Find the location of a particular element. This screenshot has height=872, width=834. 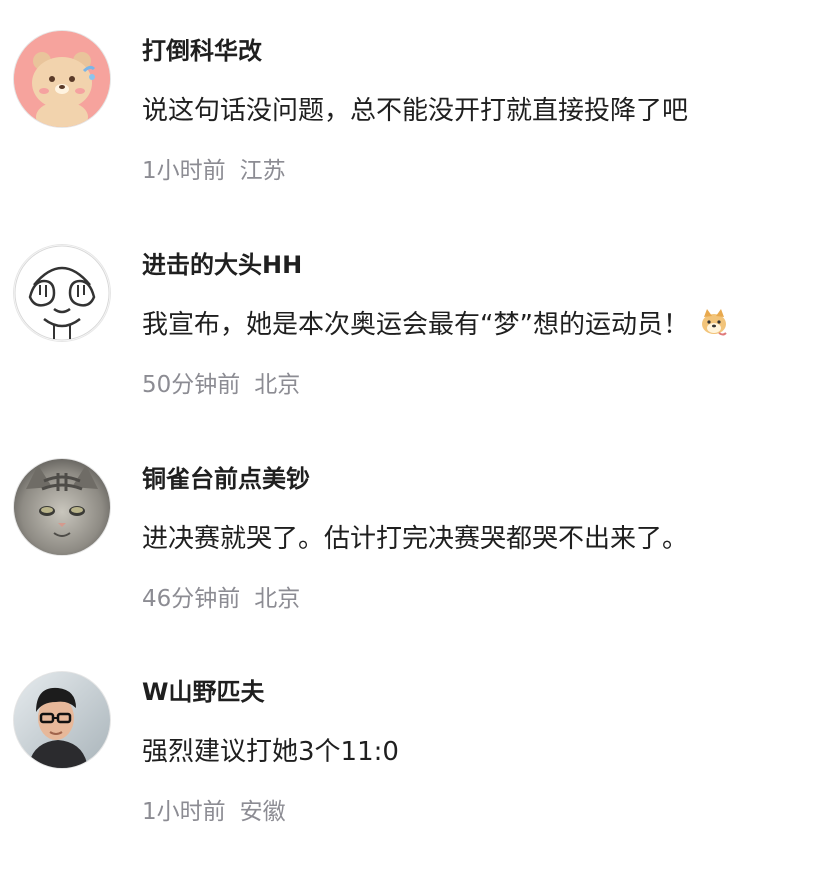

comment-location: 安徽 is located at coordinates (262, 812).